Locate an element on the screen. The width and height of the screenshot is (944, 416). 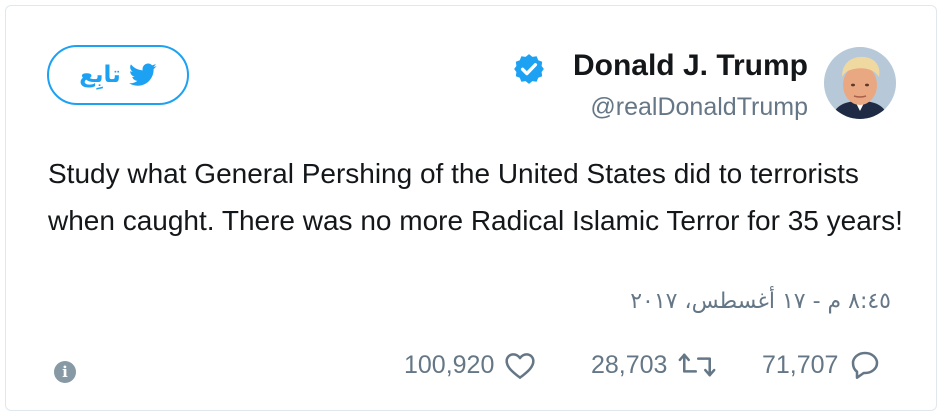
reply-icon is located at coordinates (865, 365).